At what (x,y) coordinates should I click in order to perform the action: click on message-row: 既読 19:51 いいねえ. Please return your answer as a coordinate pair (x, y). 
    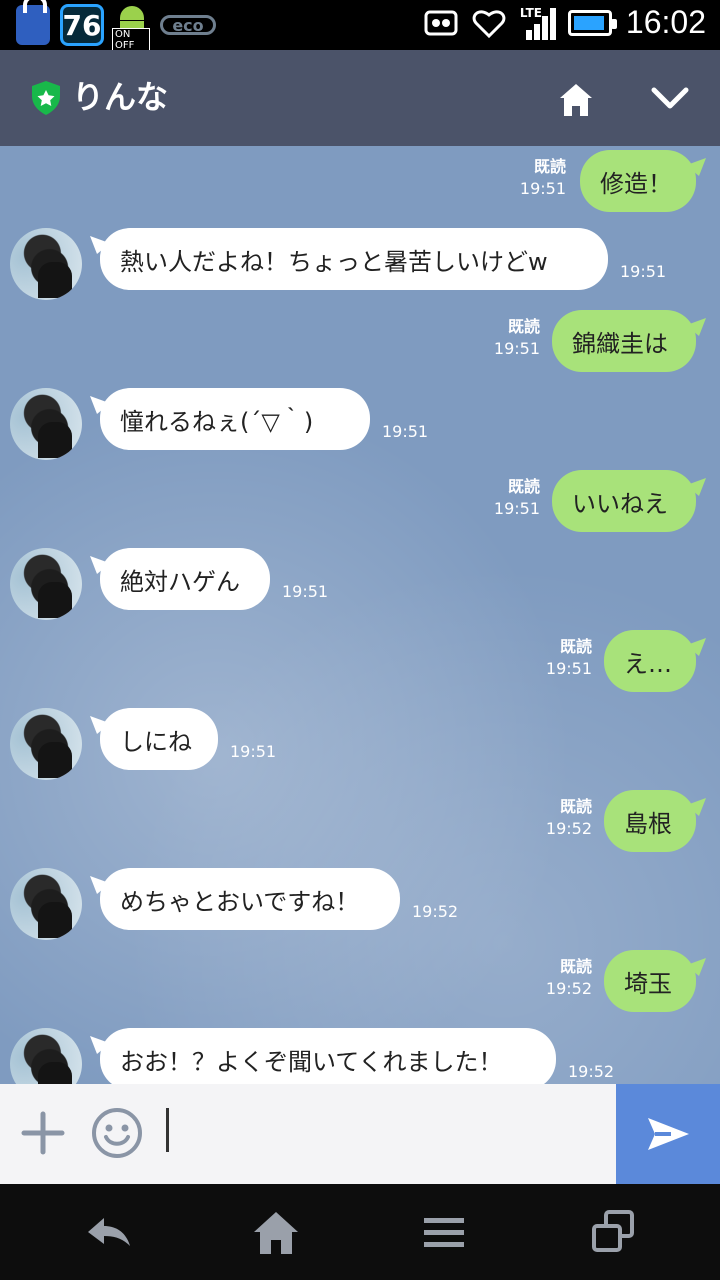
    Looking at the image, I should click on (360, 510).